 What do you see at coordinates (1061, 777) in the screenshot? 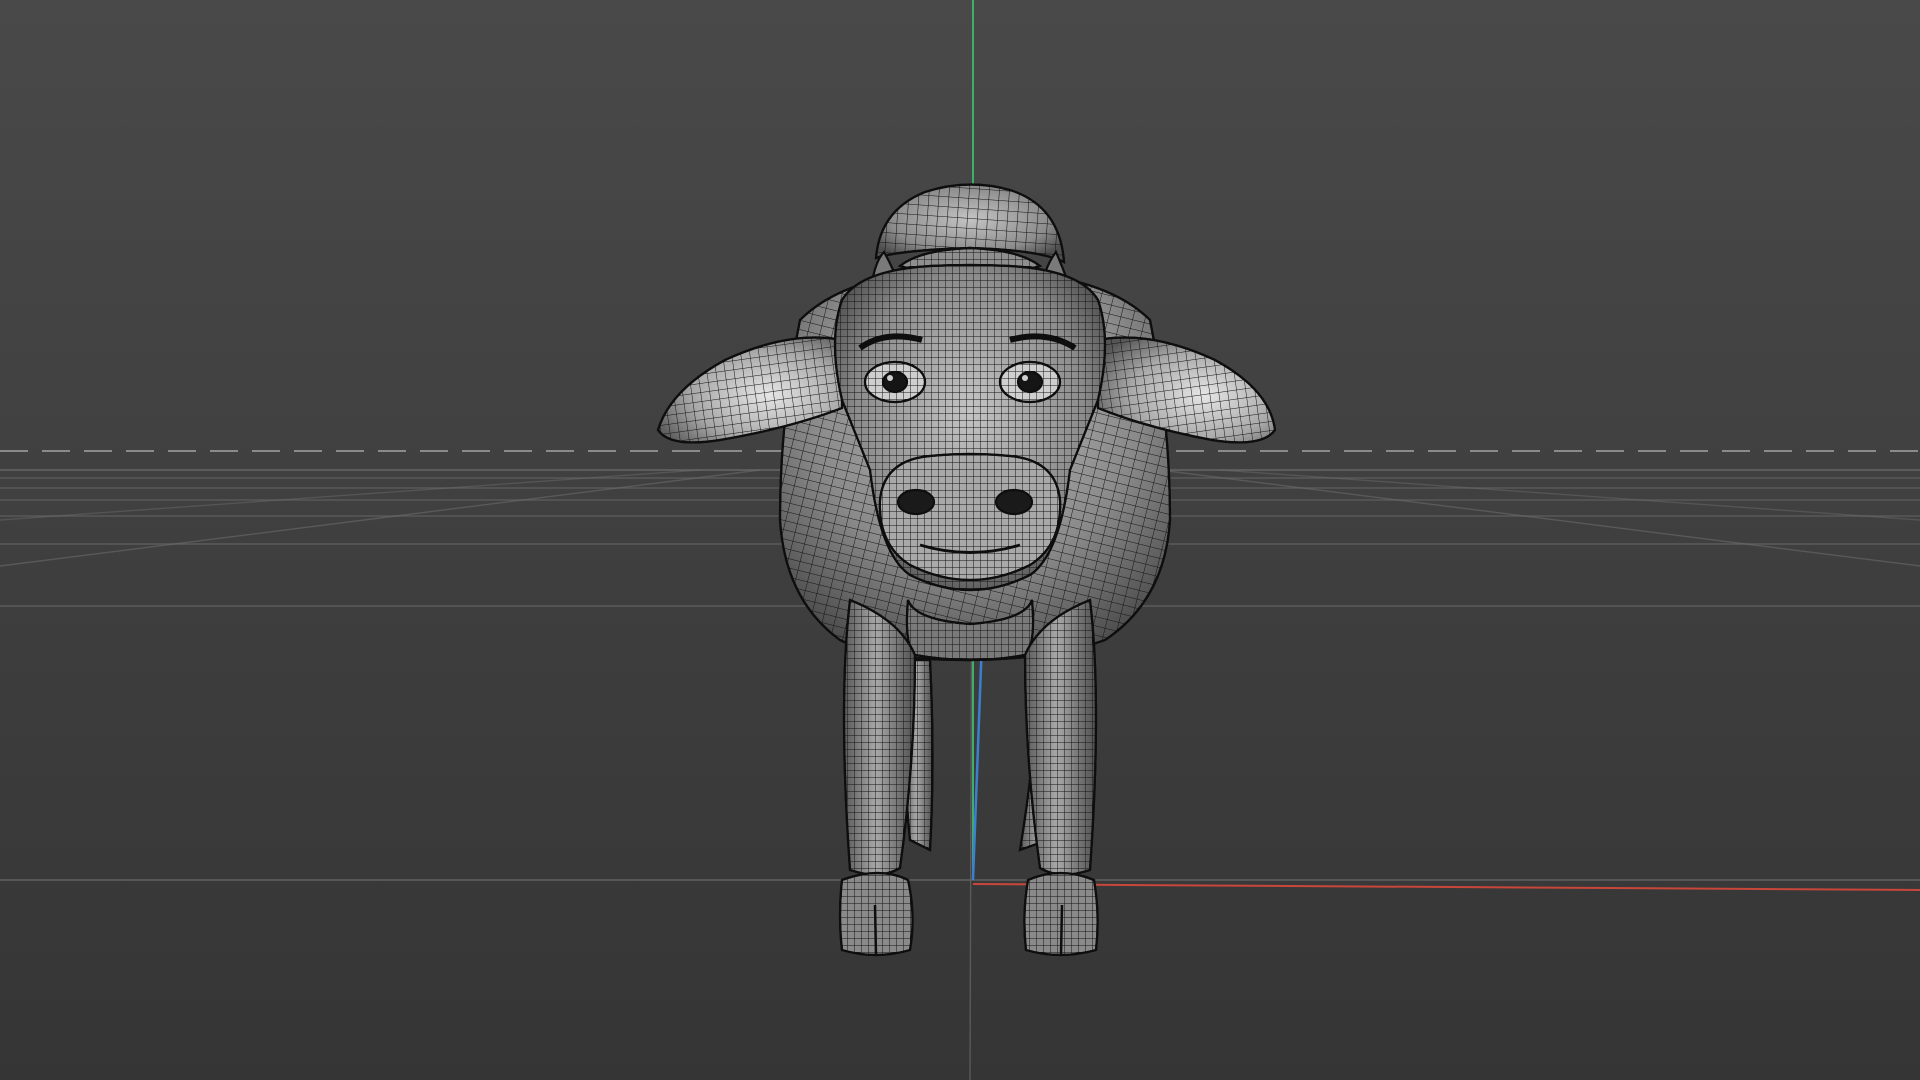
I see `cow-front-right-leg` at bounding box center [1061, 777].